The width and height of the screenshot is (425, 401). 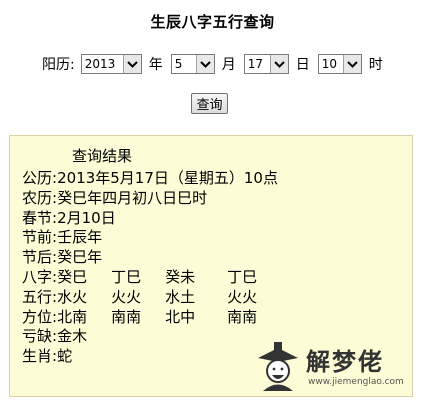 I want to click on zodiac-value: 蛇, so click(x=65, y=356).